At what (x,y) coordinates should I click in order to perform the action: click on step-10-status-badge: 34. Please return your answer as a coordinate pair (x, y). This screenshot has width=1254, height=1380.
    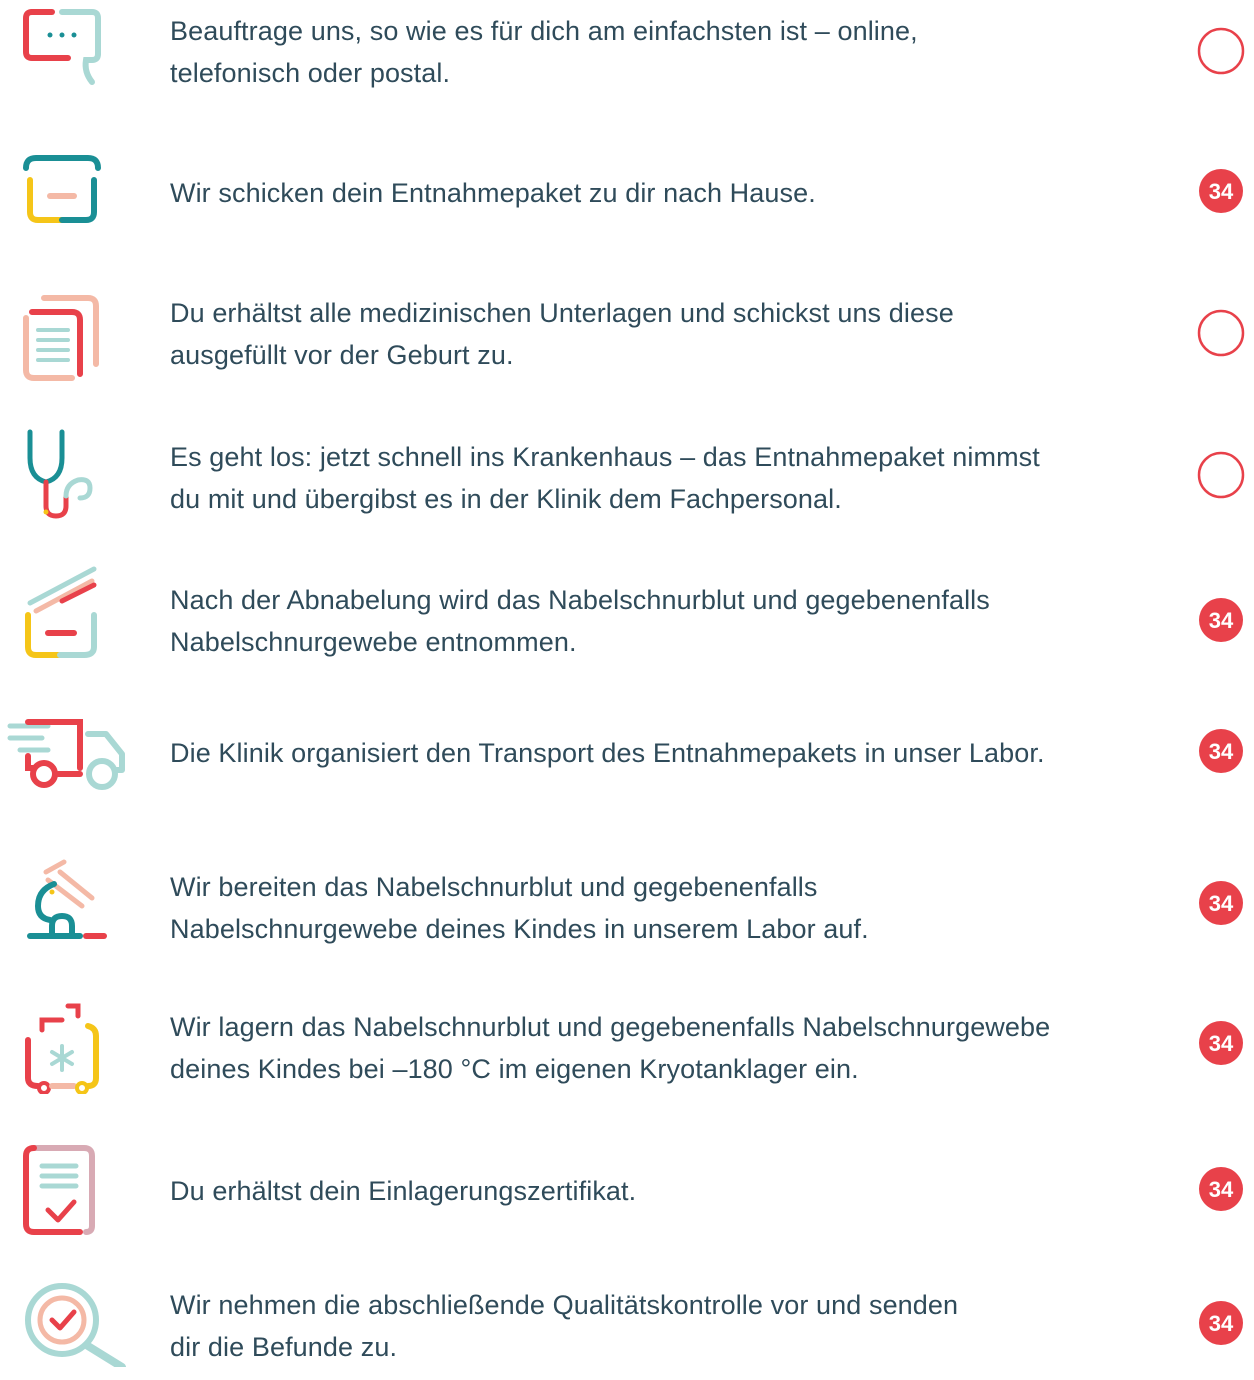
    Looking at the image, I should click on (1221, 1323).